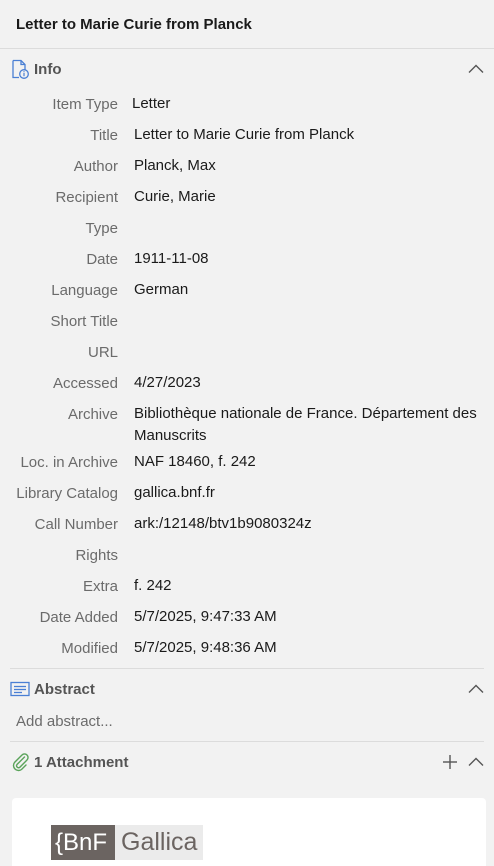  What do you see at coordinates (96, 555) in the screenshot?
I see `field-label: Rights` at bounding box center [96, 555].